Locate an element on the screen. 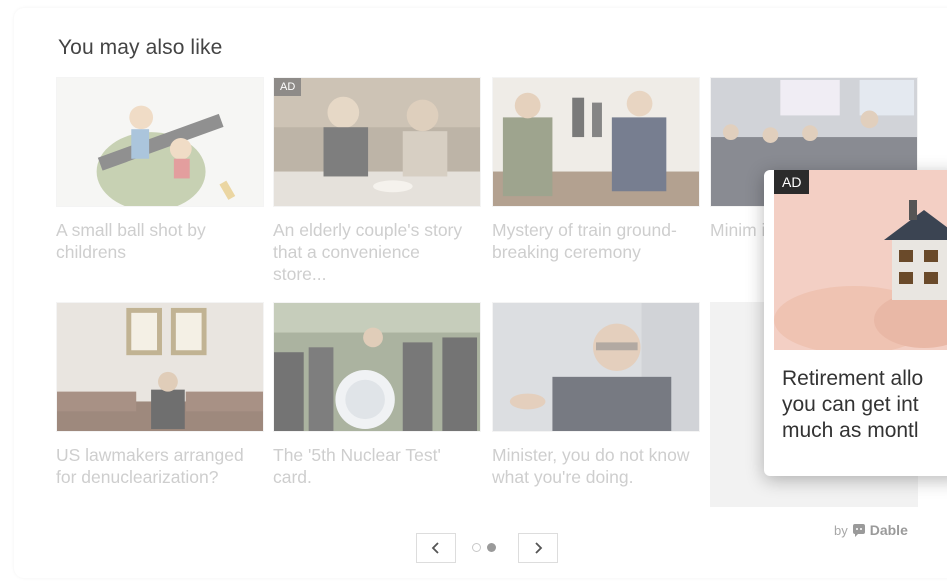 Image resolution: width=947 pixels, height=586 pixels. next-page-button is located at coordinates (538, 548).